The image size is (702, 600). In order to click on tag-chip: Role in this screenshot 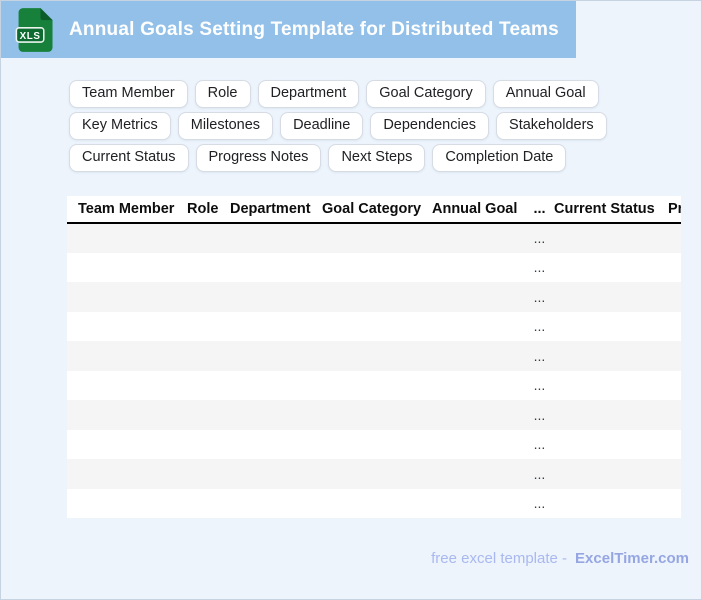, I will do `click(222, 94)`.